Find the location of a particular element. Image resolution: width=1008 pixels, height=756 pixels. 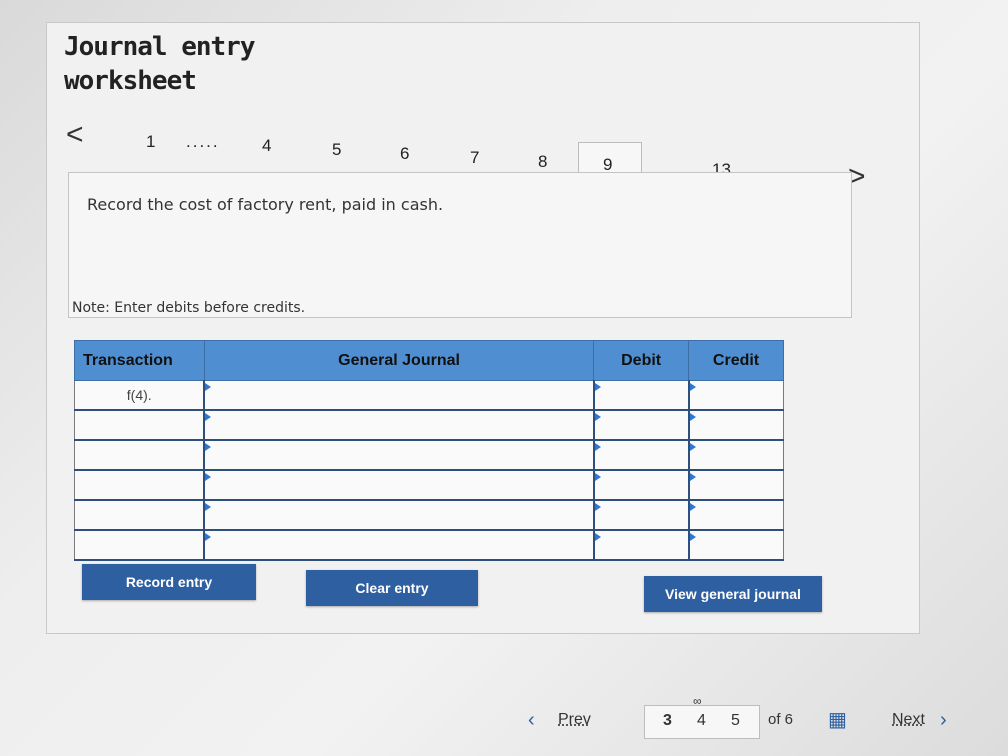

page-title-line1: Journal entry is located at coordinates (160, 47).